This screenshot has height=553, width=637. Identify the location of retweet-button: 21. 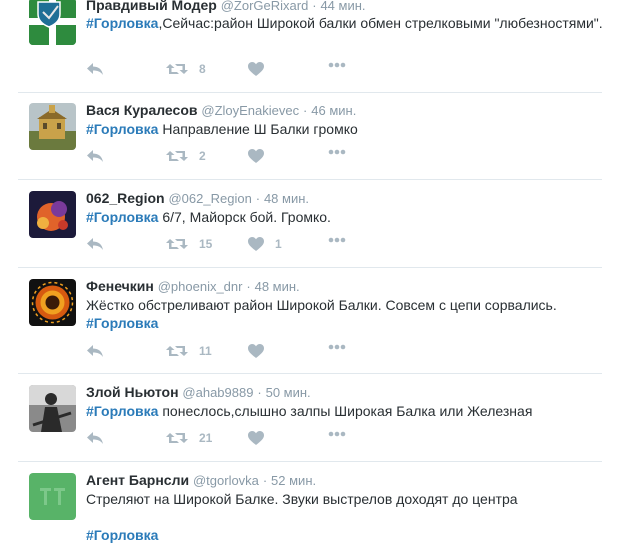
(189, 438).